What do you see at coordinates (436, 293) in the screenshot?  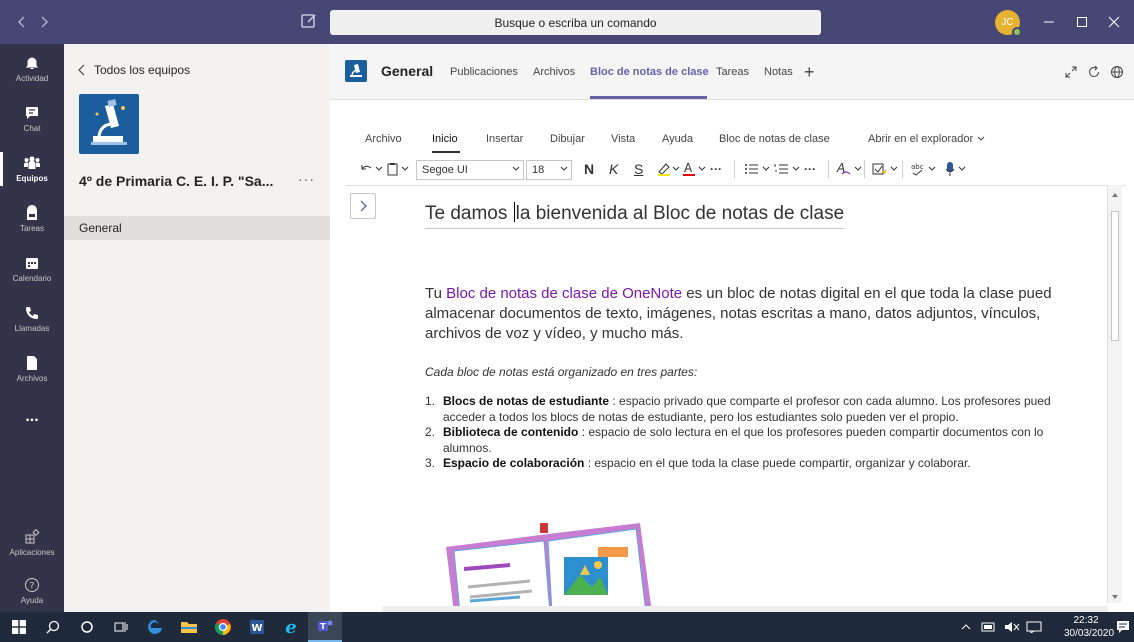 I see `intro-prefix: Tu` at bounding box center [436, 293].